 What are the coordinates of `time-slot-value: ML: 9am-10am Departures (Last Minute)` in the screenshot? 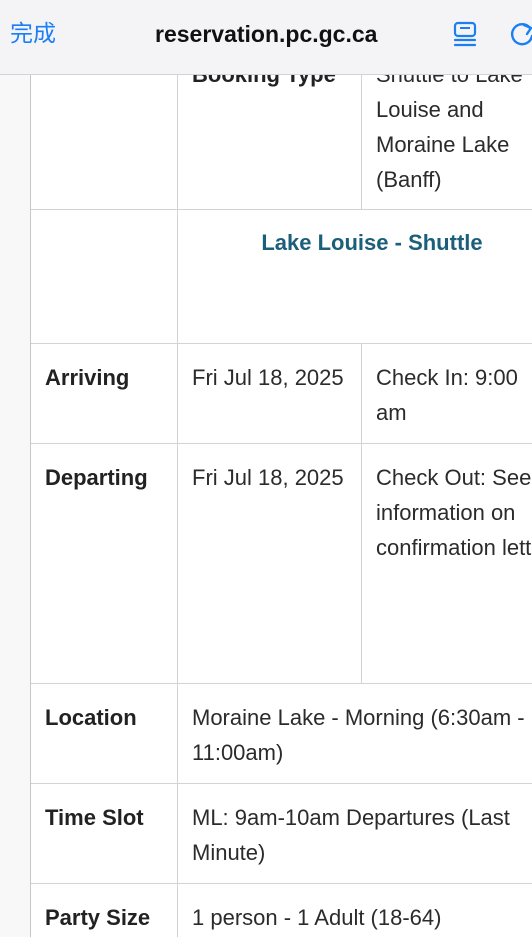 It's located at (351, 835).